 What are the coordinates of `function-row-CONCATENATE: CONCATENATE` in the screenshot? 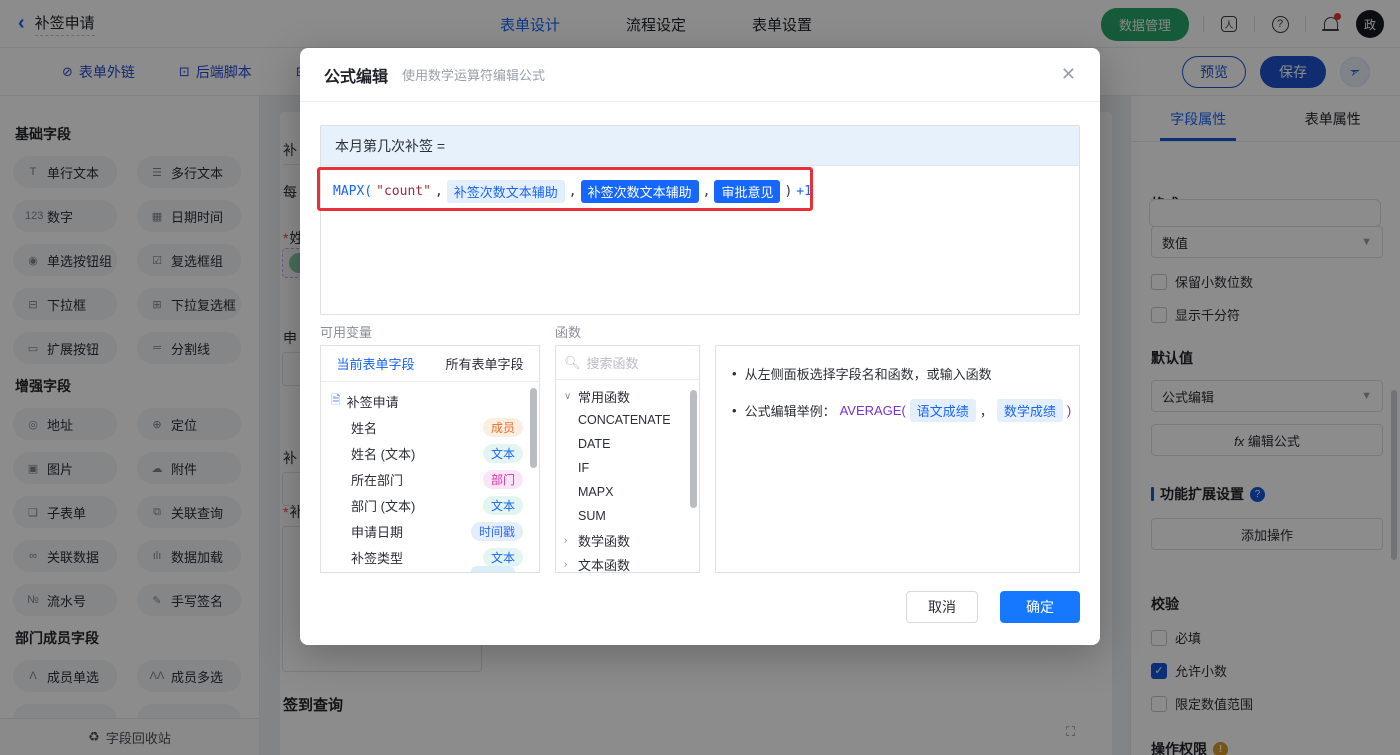 It's located at (627, 420).